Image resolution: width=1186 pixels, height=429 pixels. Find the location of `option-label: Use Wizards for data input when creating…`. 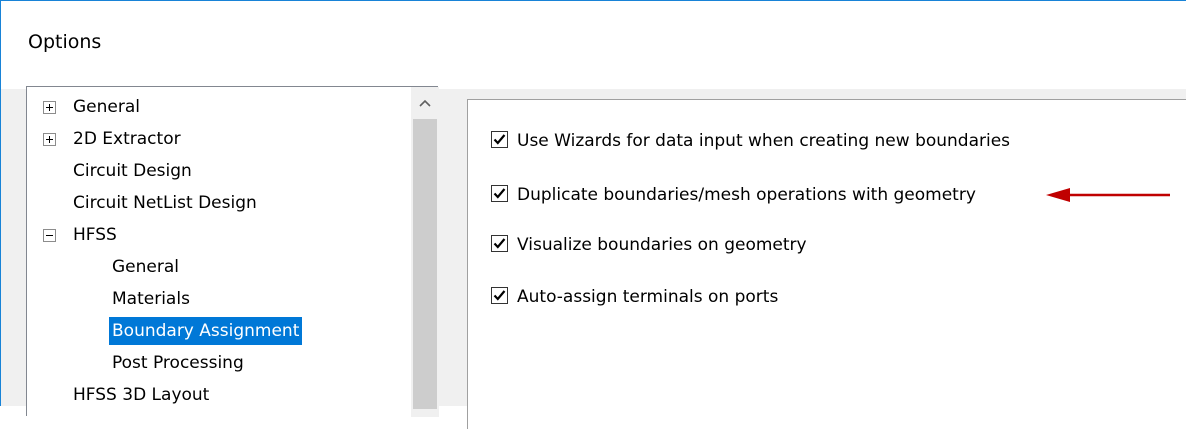

option-label: Use Wizards for data input when creating… is located at coordinates (764, 141).